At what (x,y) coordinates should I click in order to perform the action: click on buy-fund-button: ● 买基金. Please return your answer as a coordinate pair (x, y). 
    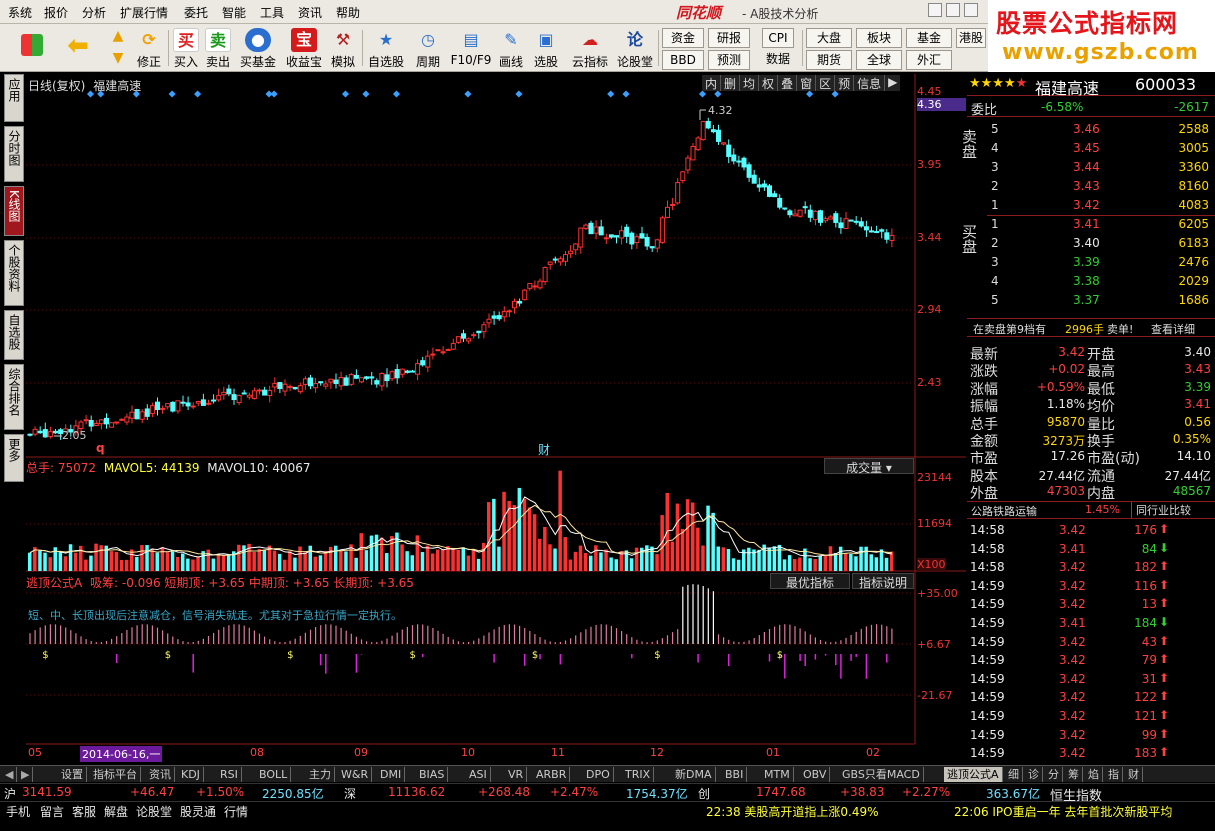
    Looking at the image, I should click on (258, 48).